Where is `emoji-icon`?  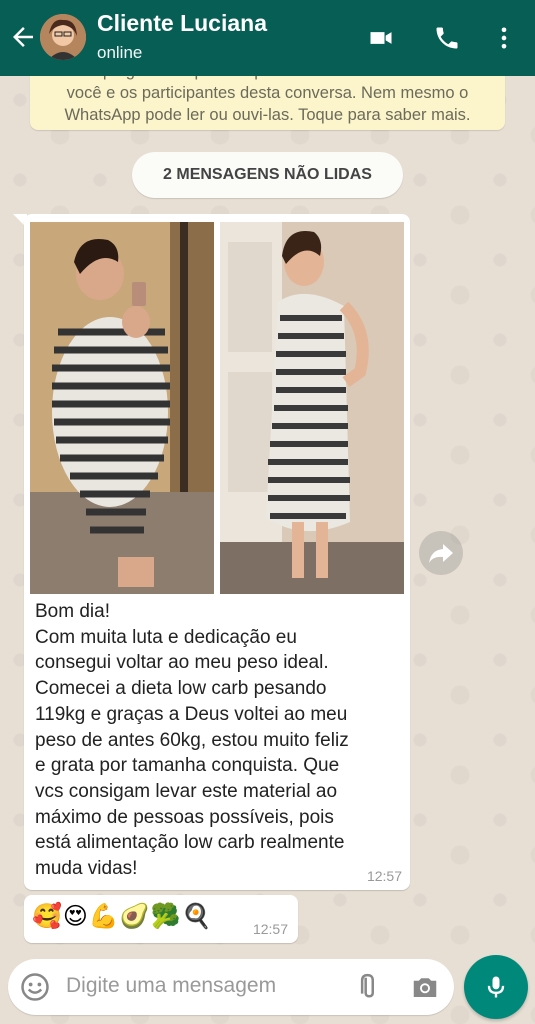
emoji-icon is located at coordinates (35, 987).